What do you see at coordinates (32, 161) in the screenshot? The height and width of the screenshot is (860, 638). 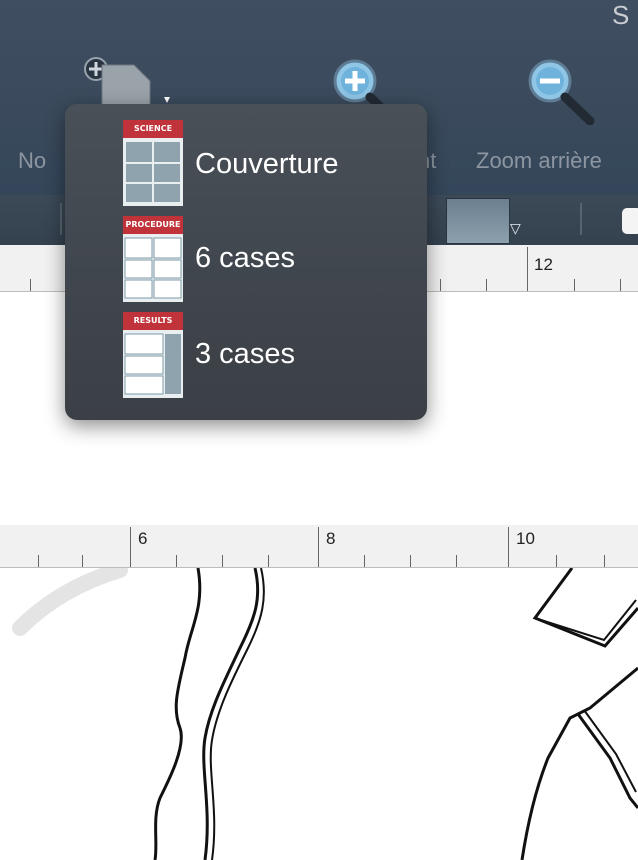 I see `new-button-label: No` at bounding box center [32, 161].